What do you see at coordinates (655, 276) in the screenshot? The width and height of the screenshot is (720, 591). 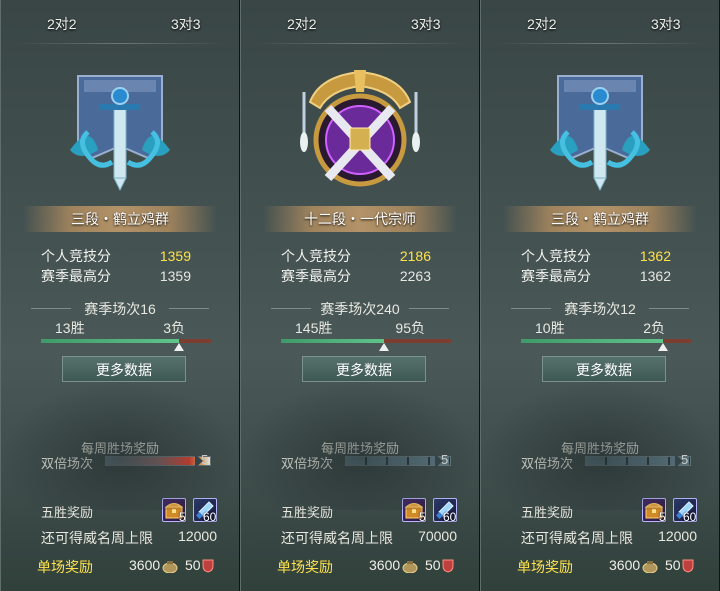 I see `season-high-value: 1362` at bounding box center [655, 276].